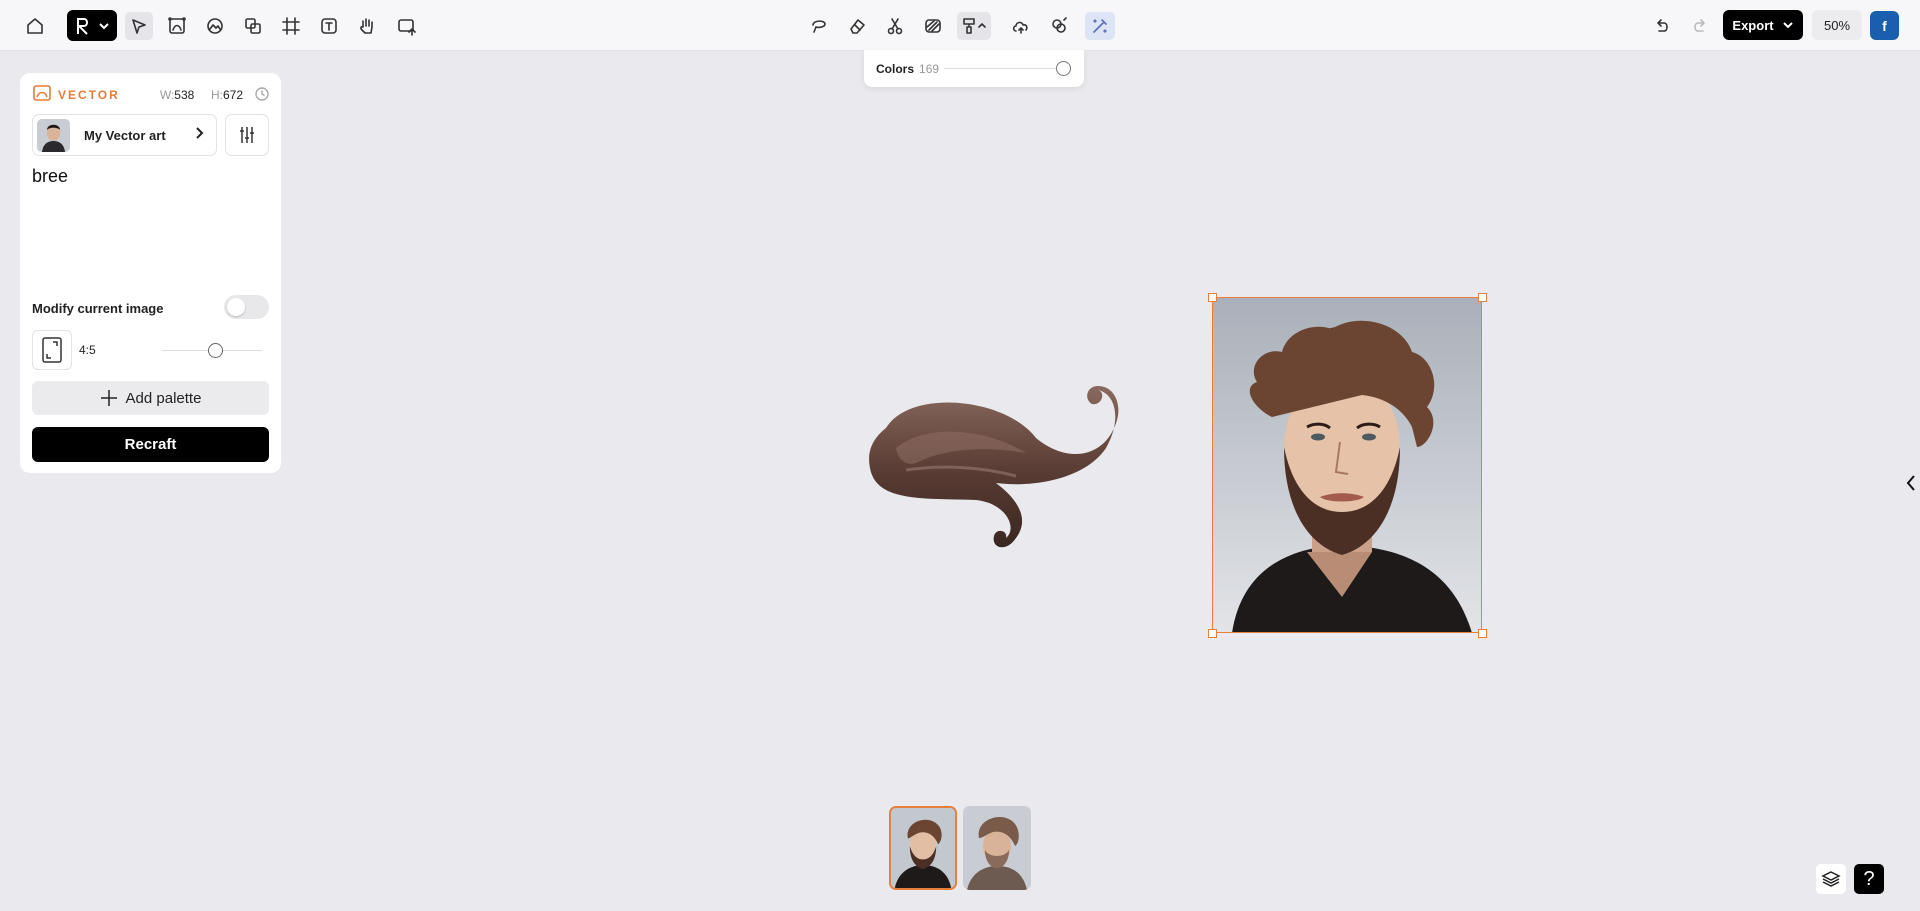 The height and width of the screenshot is (911, 1920). Describe the element at coordinates (108, 398) in the screenshot. I see `plus-icon` at that location.